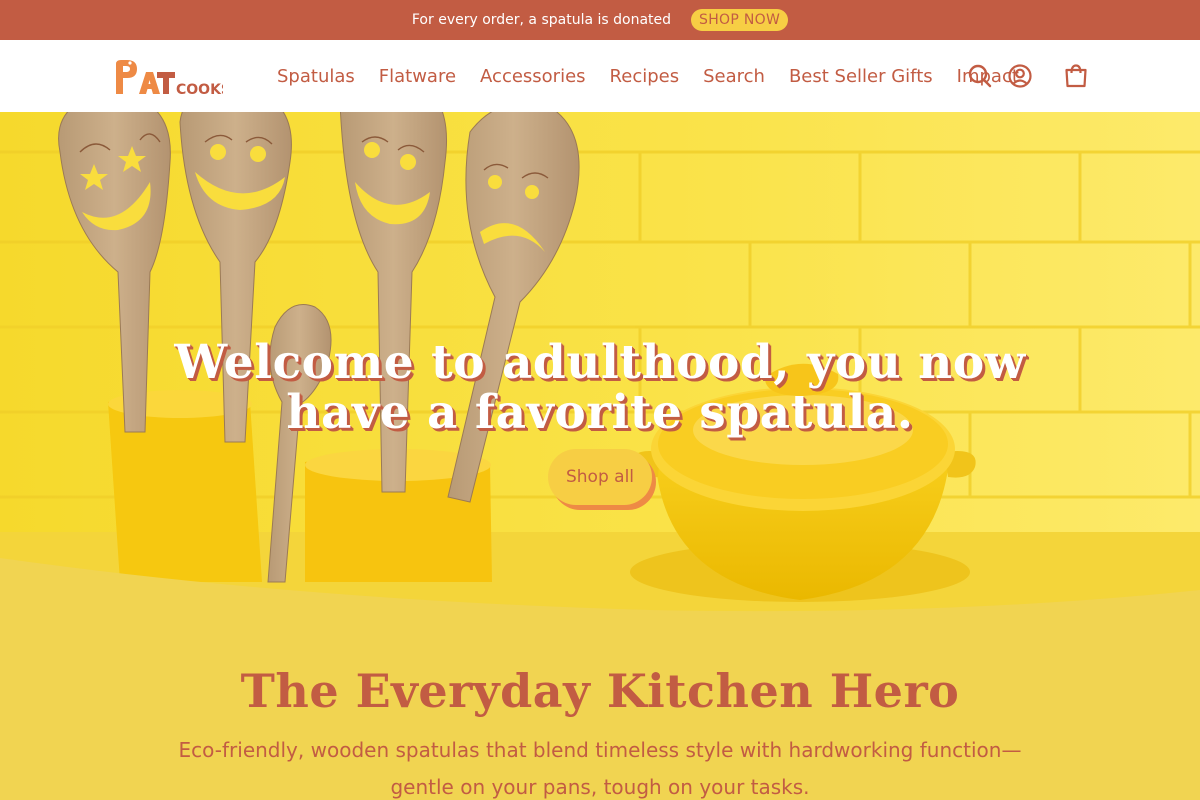 This screenshot has height=800, width=1200. I want to click on logo: COOKS, so click(168, 78).